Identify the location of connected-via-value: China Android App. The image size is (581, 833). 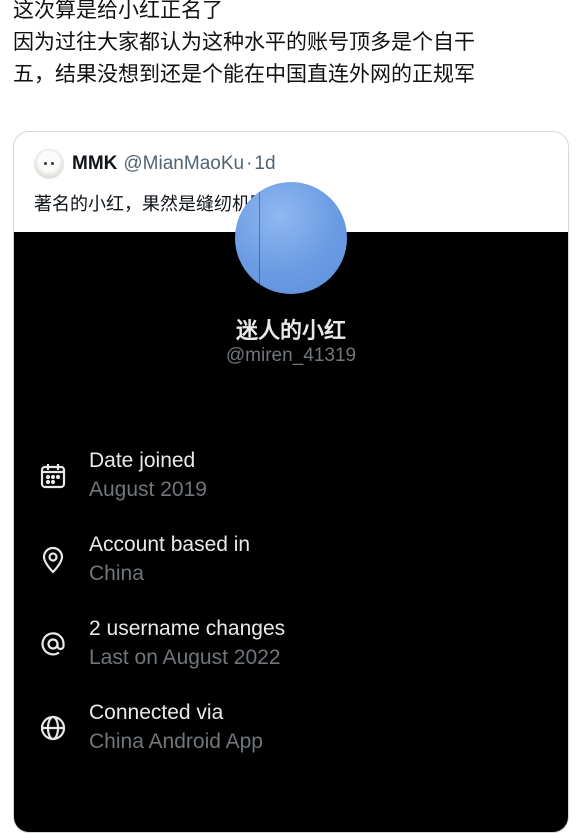
(176, 741).